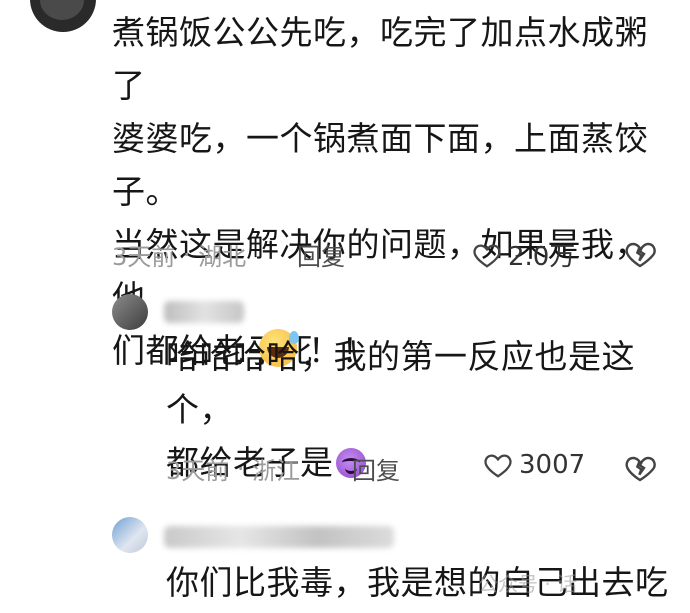 This screenshot has width=690, height=613. Describe the element at coordinates (417, 582) in the screenshot. I see `comment-text: 你们比我毒，我是想的自己出去吃` at that location.